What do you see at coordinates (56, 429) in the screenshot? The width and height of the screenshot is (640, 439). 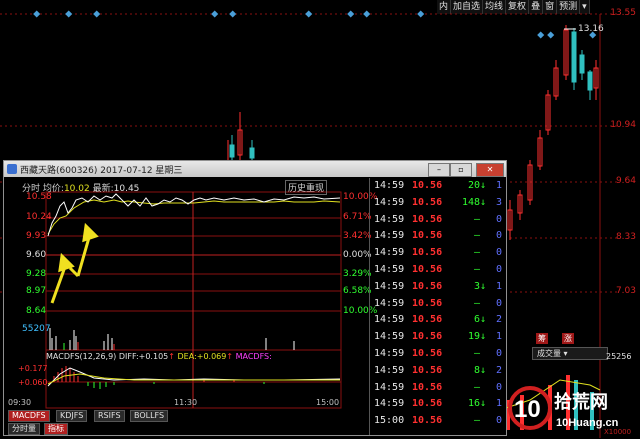 I see `tab-indicator: 指标` at bounding box center [56, 429].